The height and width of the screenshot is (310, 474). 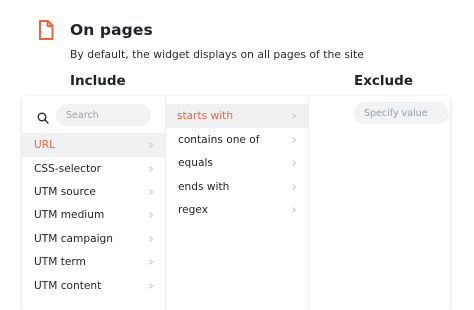 I want to click on field-item-utm-term: UTM term, so click(x=93, y=262).